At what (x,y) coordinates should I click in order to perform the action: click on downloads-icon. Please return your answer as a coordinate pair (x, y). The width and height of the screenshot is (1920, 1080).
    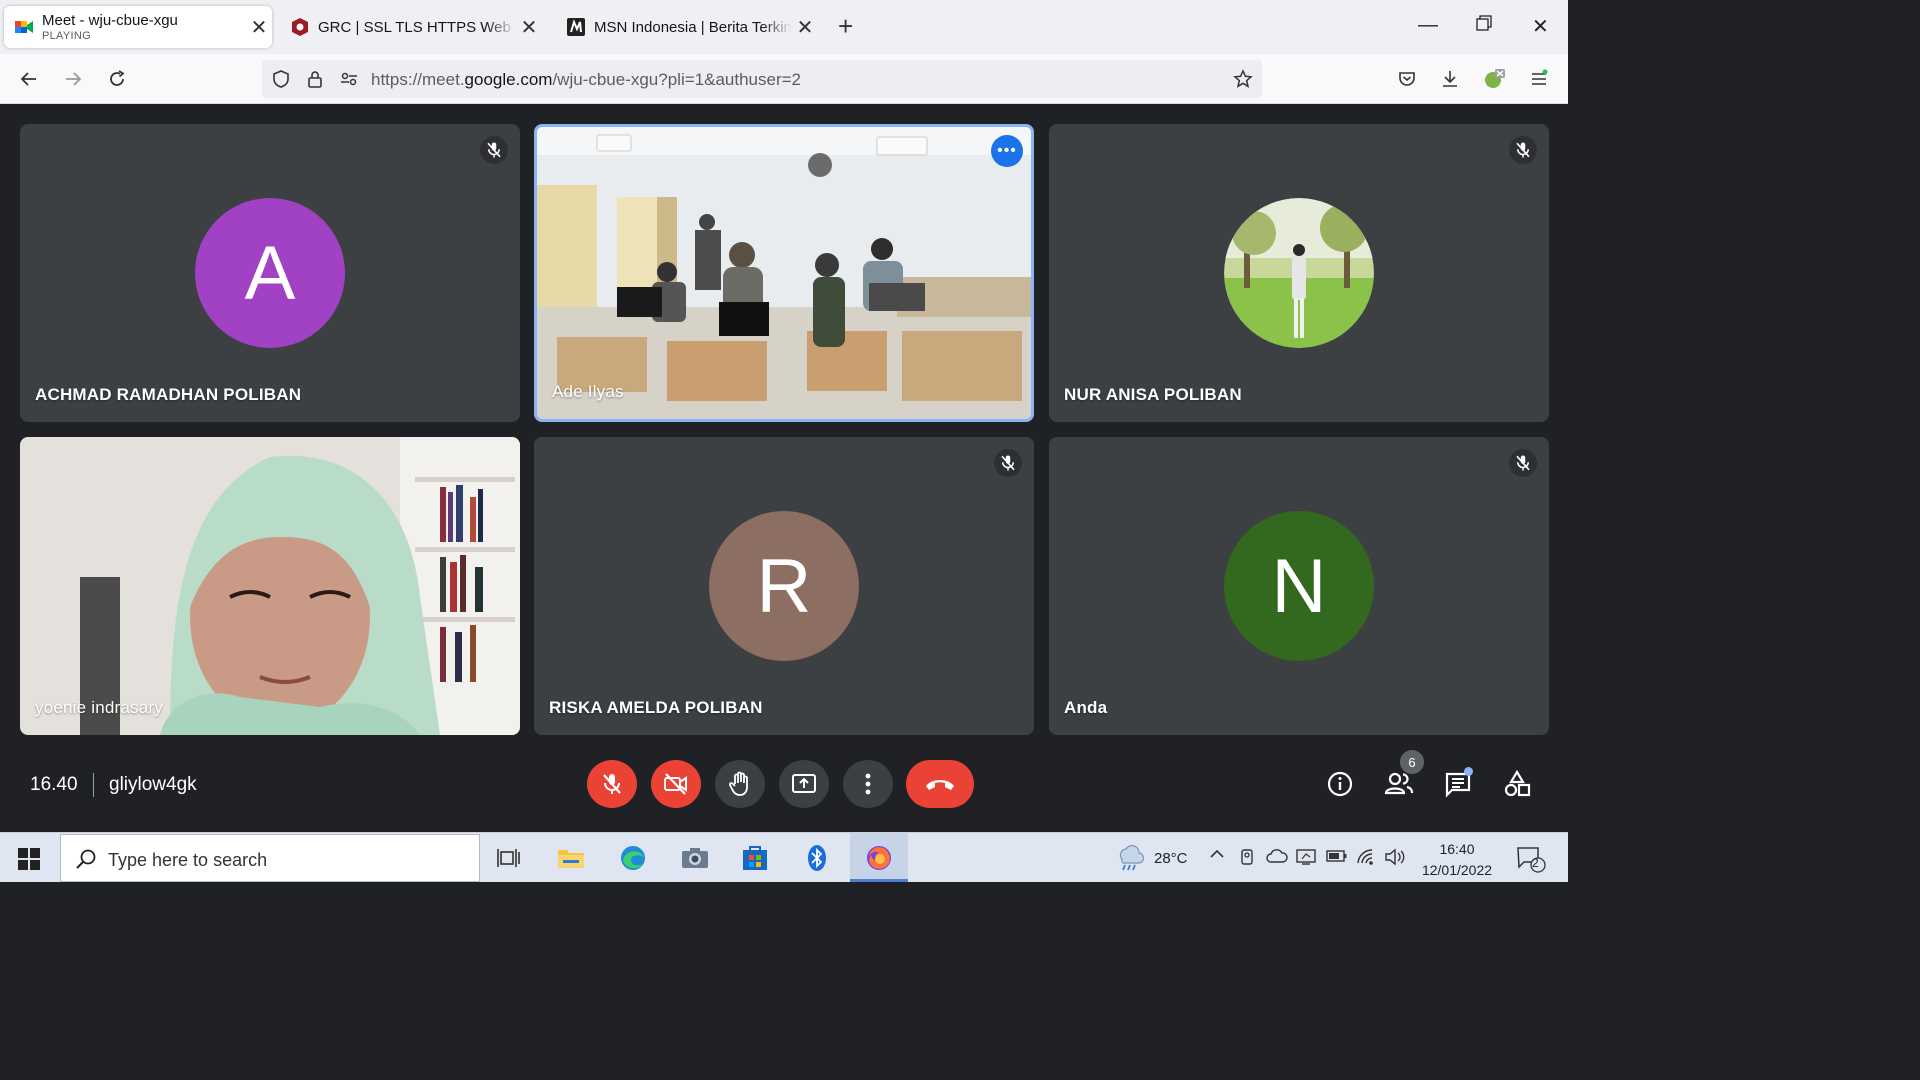
    Looking at the image, I should click on (1450, 79).